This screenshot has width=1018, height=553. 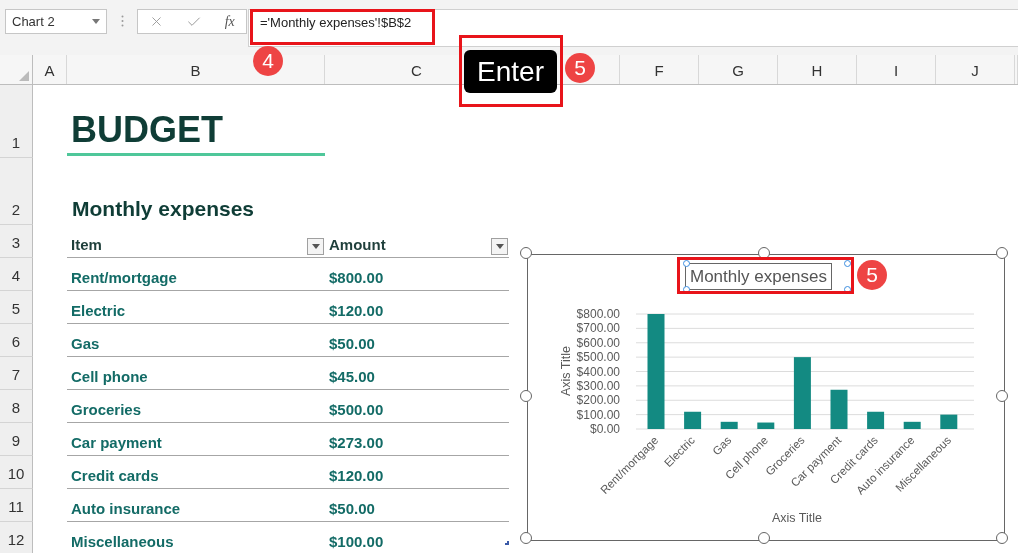 What do you see at coordinates (356, 277) in the screenshot?
I see `table-cell: $800.00` at bounding box center [356, 277].